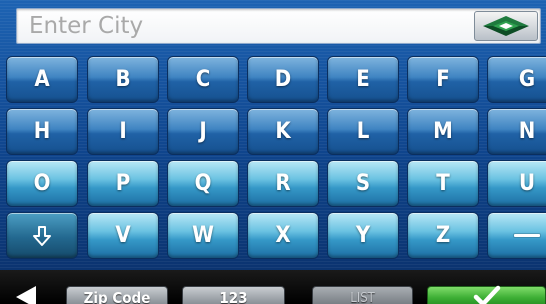  Describe the element at coordinates (516, 131) in the screenshot. I see `key-n: N` at that location.